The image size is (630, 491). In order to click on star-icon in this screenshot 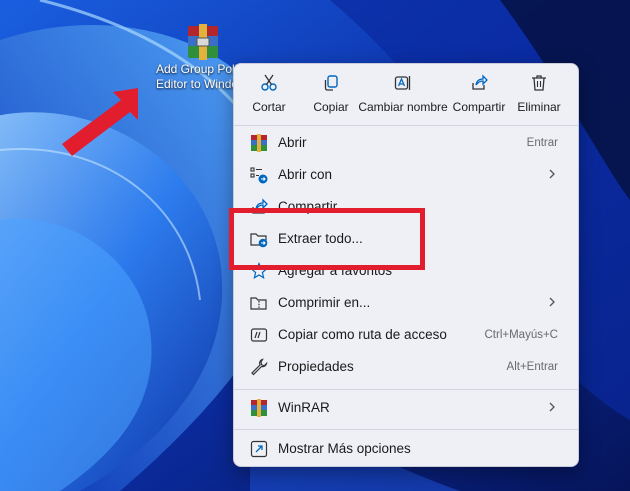, I will do `click(259, 271)`.